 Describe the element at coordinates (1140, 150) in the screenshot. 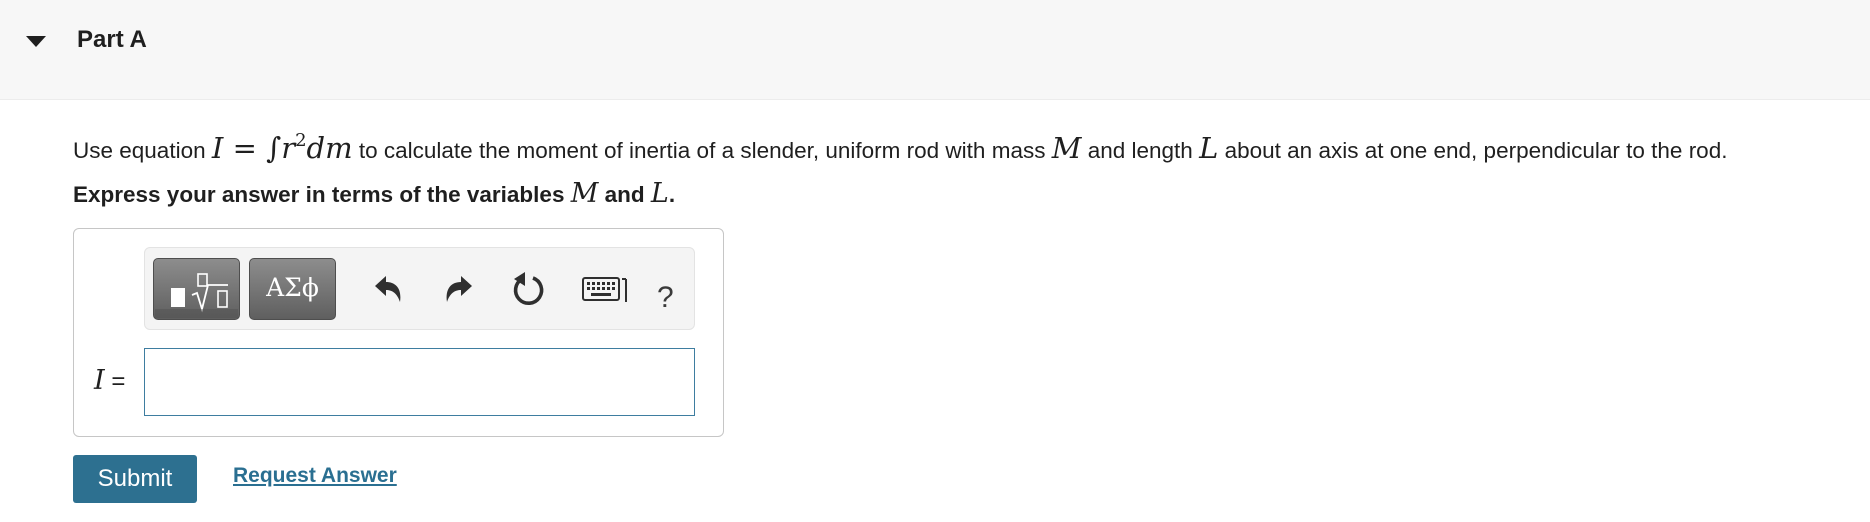

I see `question-and: and length` at that location.